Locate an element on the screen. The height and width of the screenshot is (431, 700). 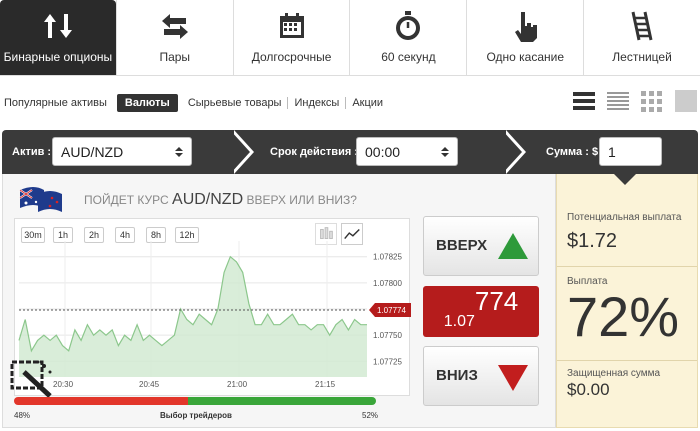
tab-label: Бинарные опционы is located at coordinates (58, 57).